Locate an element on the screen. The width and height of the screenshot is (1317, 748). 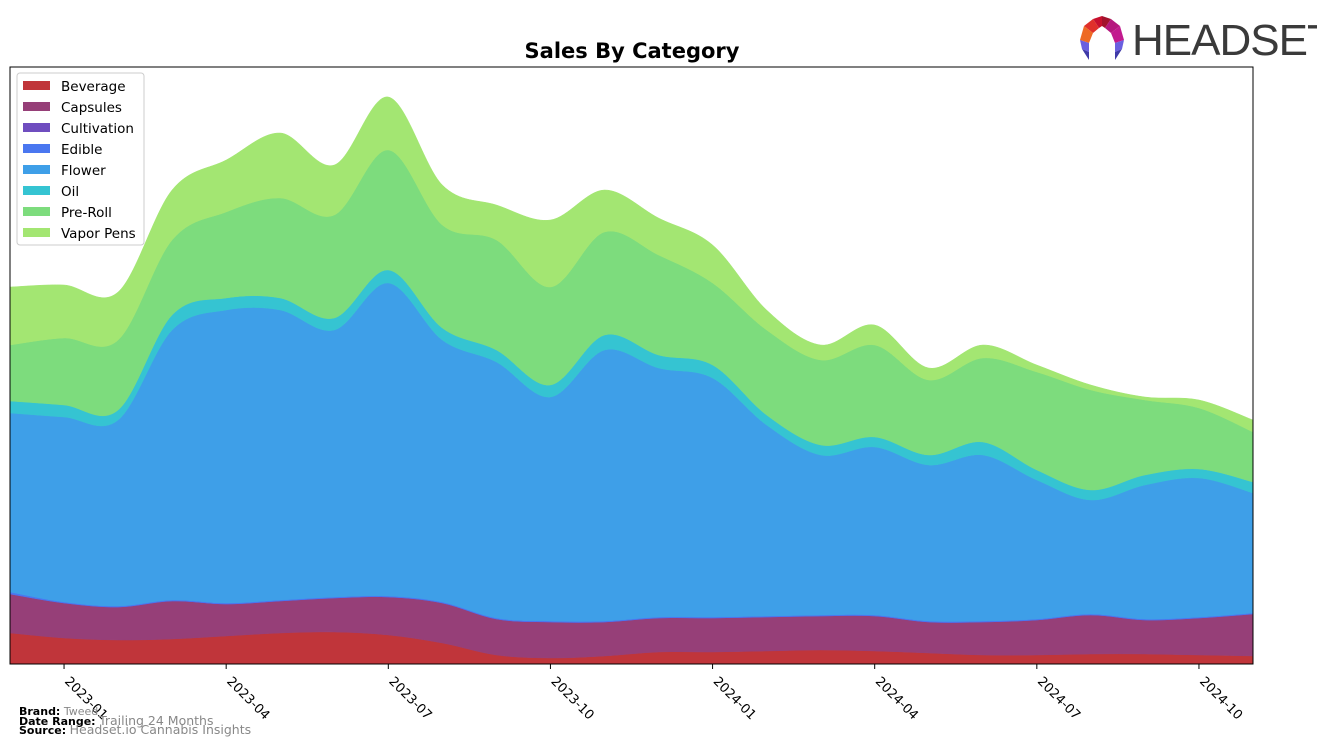
legend-label-flower: Flower is located at coordinates (83, 171).